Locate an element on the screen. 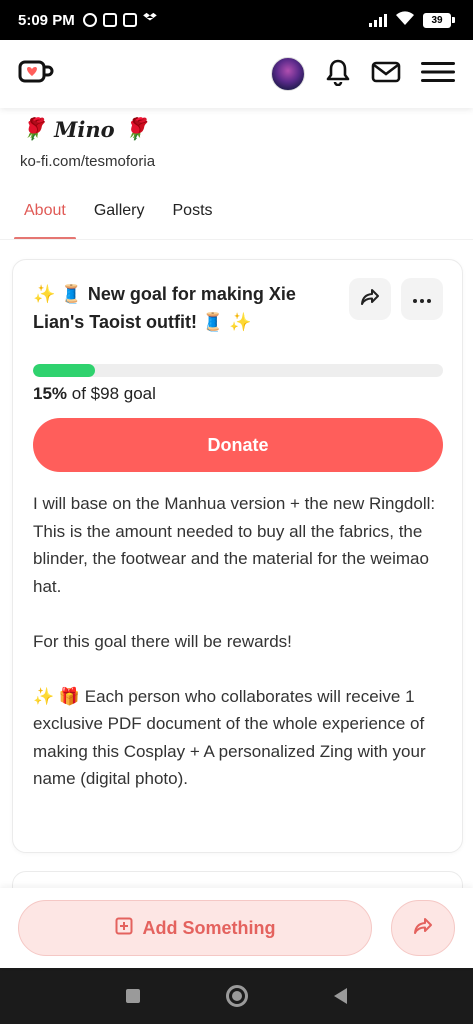 This screenshot has width=473, height=1024. avatar is located at coordinates (288, 74).